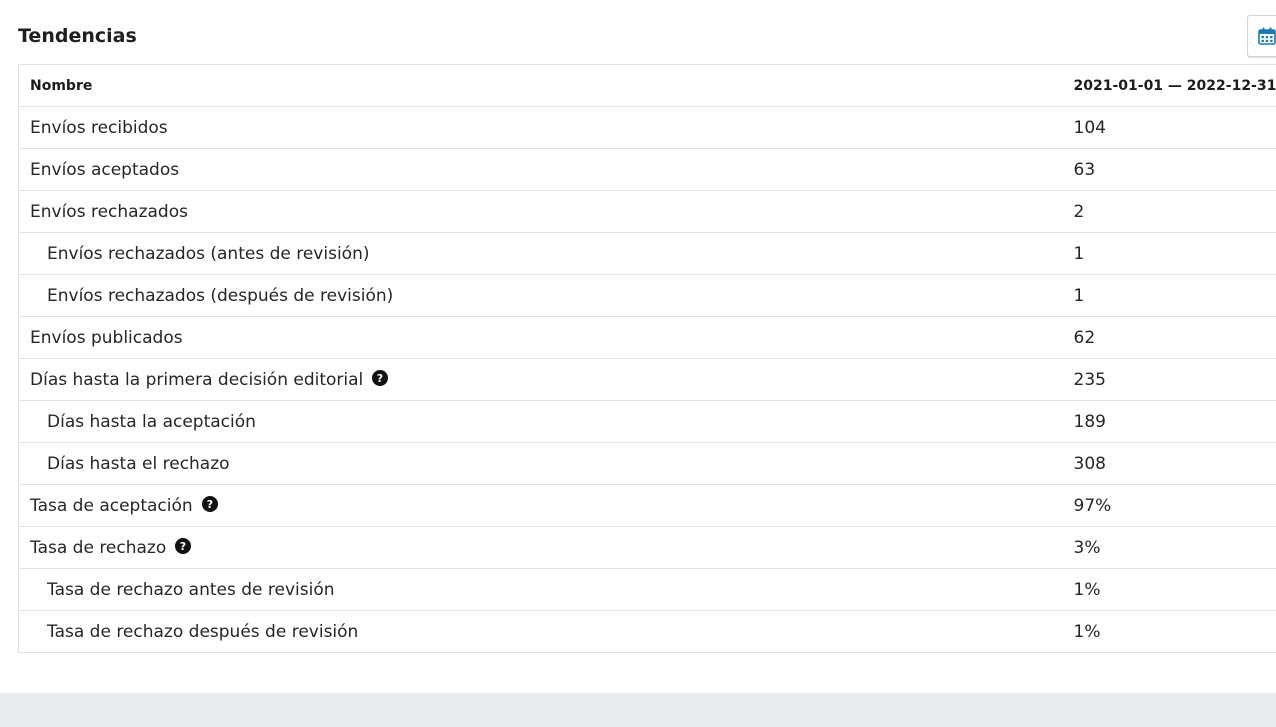 The width and height of the screenshot is (1276, 727). I want to click on row-label-cell: Tasa de rechazo después de revisión, so click(540, 631).